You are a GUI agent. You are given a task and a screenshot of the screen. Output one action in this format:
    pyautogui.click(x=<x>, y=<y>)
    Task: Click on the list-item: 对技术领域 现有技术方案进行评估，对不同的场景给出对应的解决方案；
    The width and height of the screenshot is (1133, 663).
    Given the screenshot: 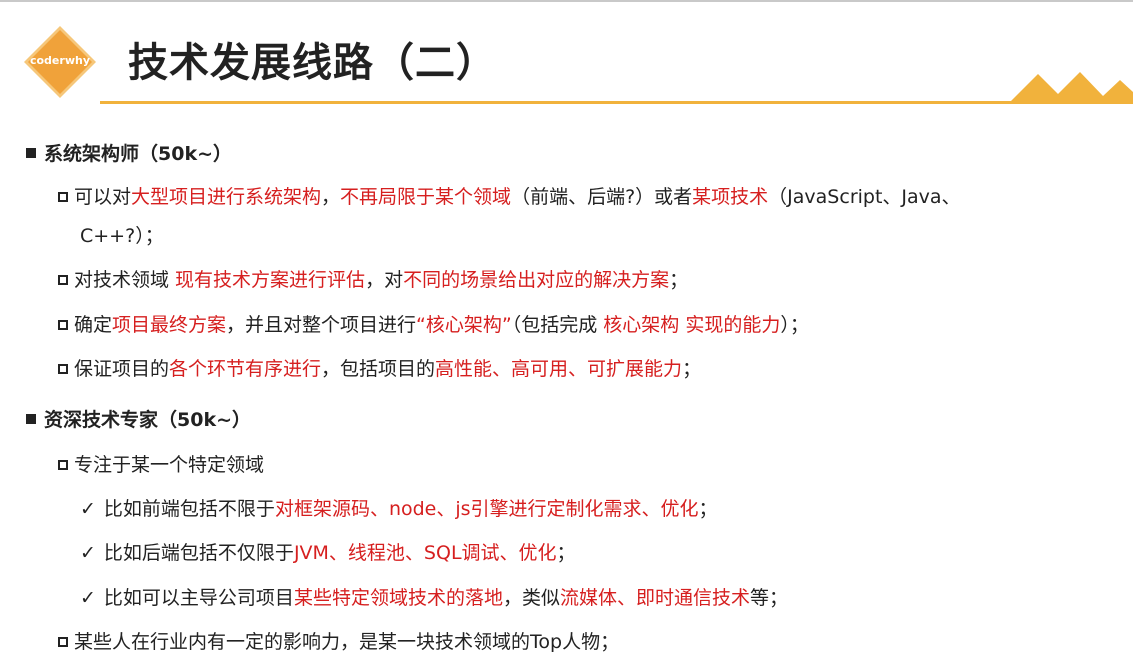 What is the action you would take?
    pyautogui.click(x=373, y=280)
    